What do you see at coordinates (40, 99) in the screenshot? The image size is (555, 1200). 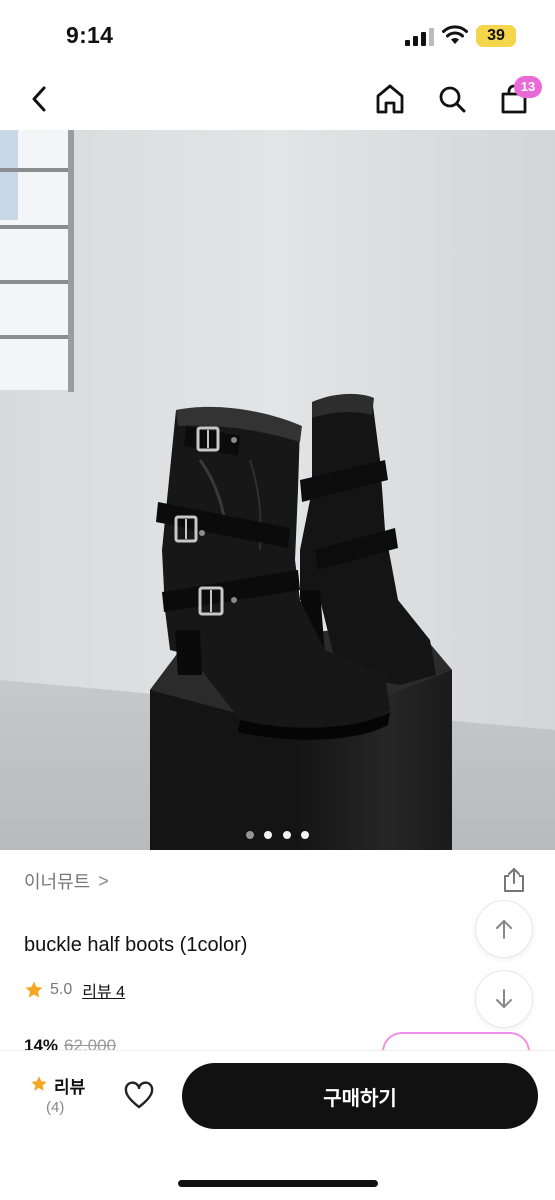 I see `back-icon` at bounding box center [40, 99].